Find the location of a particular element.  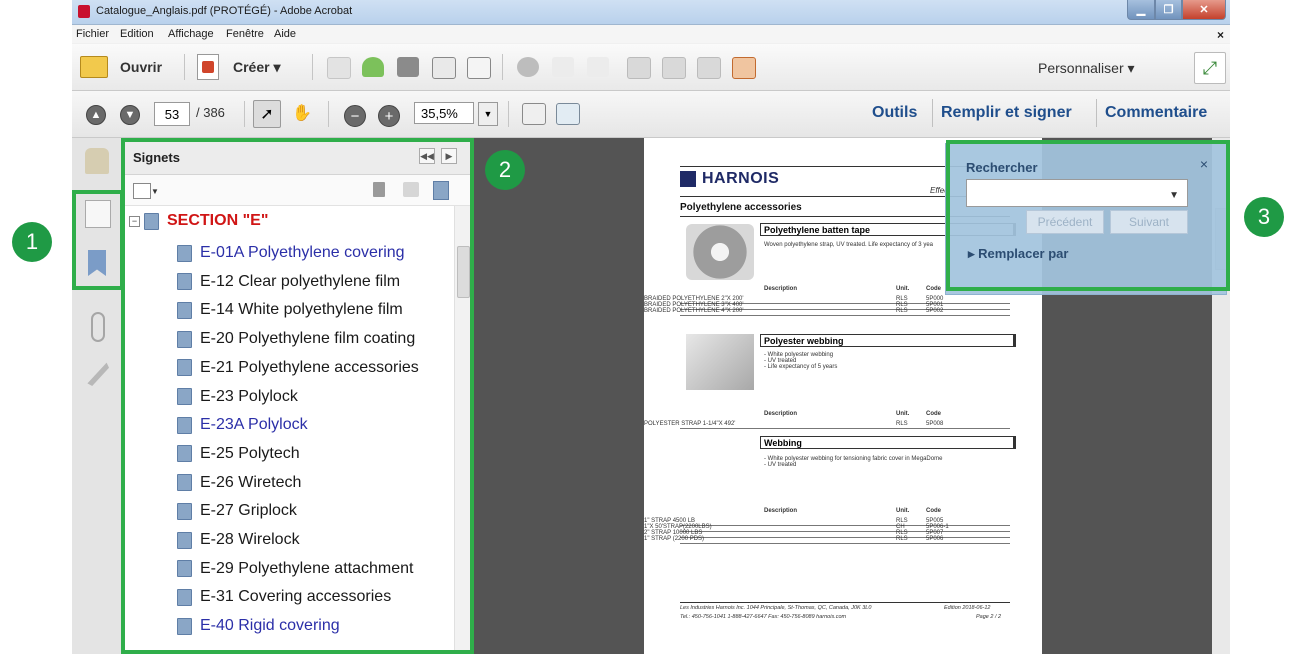

table-cell: 5P002 is located at coordinates (935, 311).